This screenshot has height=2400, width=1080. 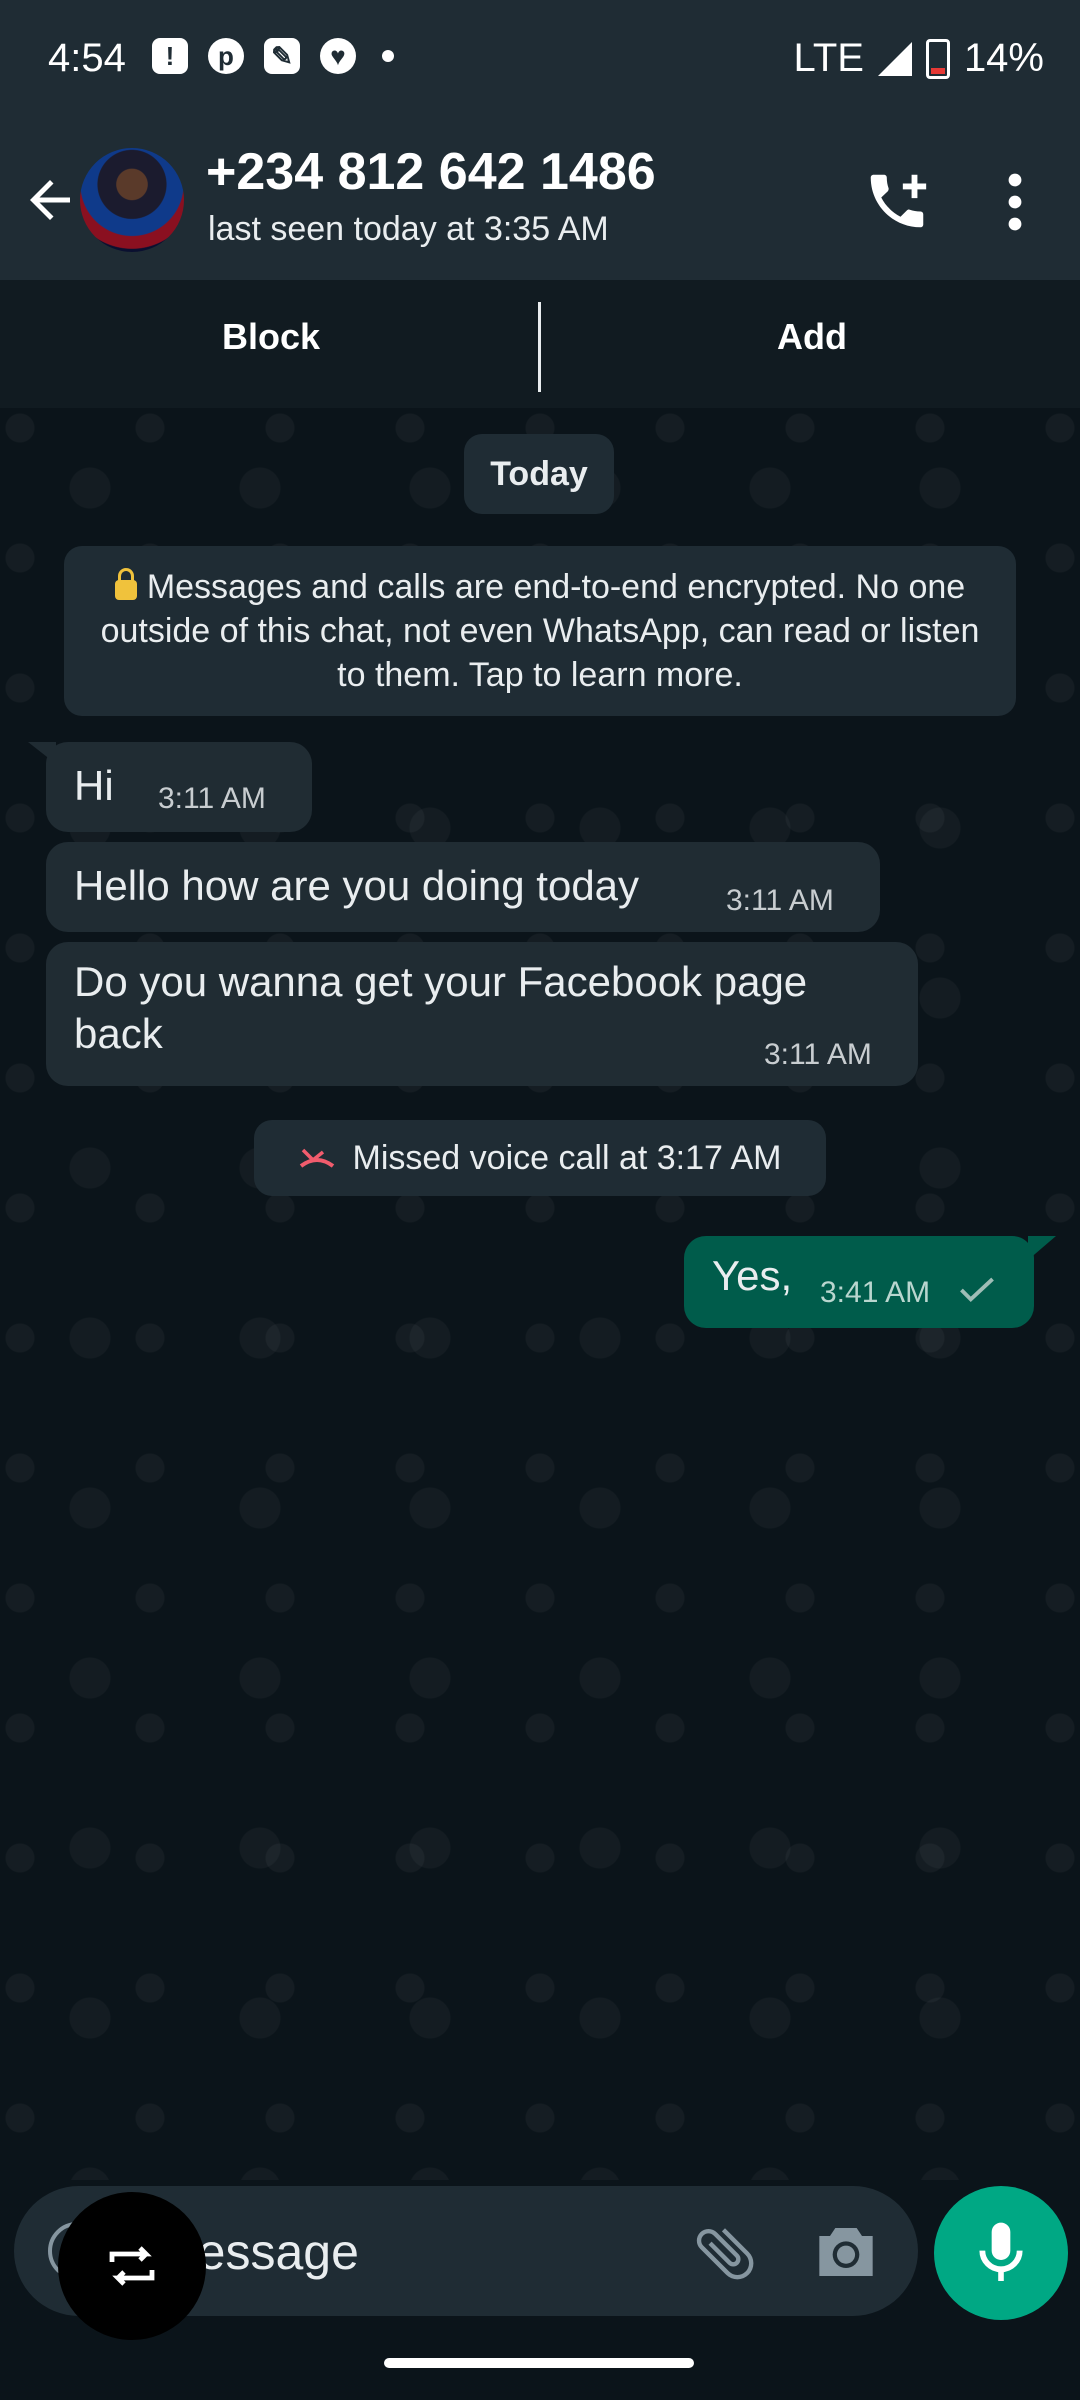 I want to click on missed-call-icon, so click(x=316, y=1158).